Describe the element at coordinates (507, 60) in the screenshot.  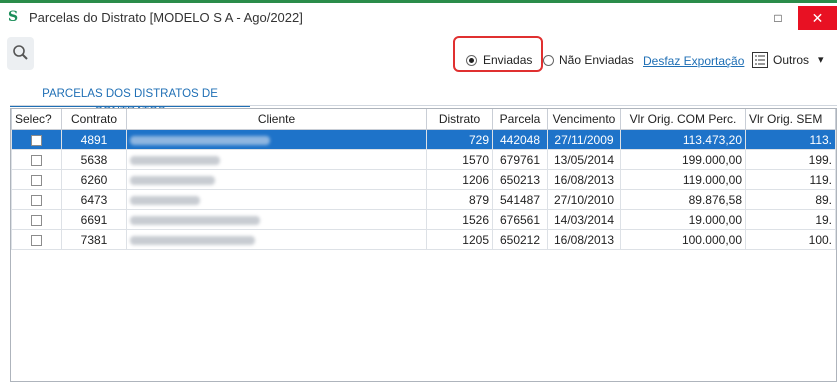
I see `radio-sent-label: Enviadas` at that location.